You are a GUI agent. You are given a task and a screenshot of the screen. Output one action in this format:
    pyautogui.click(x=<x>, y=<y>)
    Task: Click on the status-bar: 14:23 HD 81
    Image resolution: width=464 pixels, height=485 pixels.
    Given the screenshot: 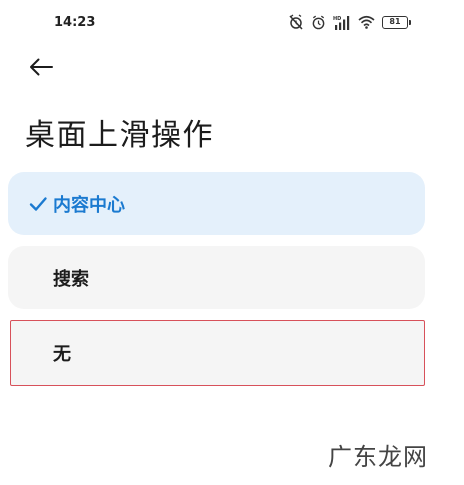 What is the action you would take?
    pyautogui.click(x=232, y=23)
    